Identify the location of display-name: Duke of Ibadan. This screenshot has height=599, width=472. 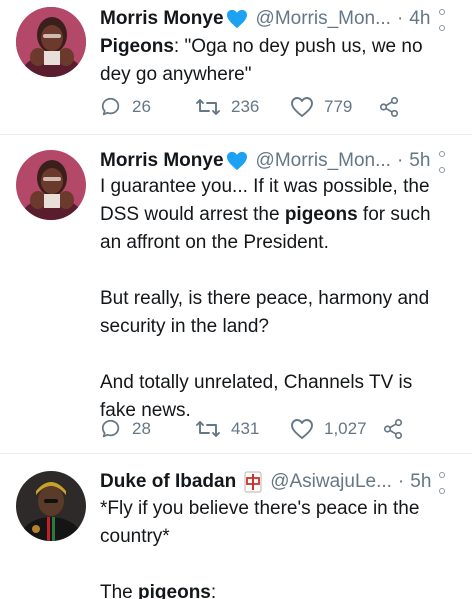
(168, 482).